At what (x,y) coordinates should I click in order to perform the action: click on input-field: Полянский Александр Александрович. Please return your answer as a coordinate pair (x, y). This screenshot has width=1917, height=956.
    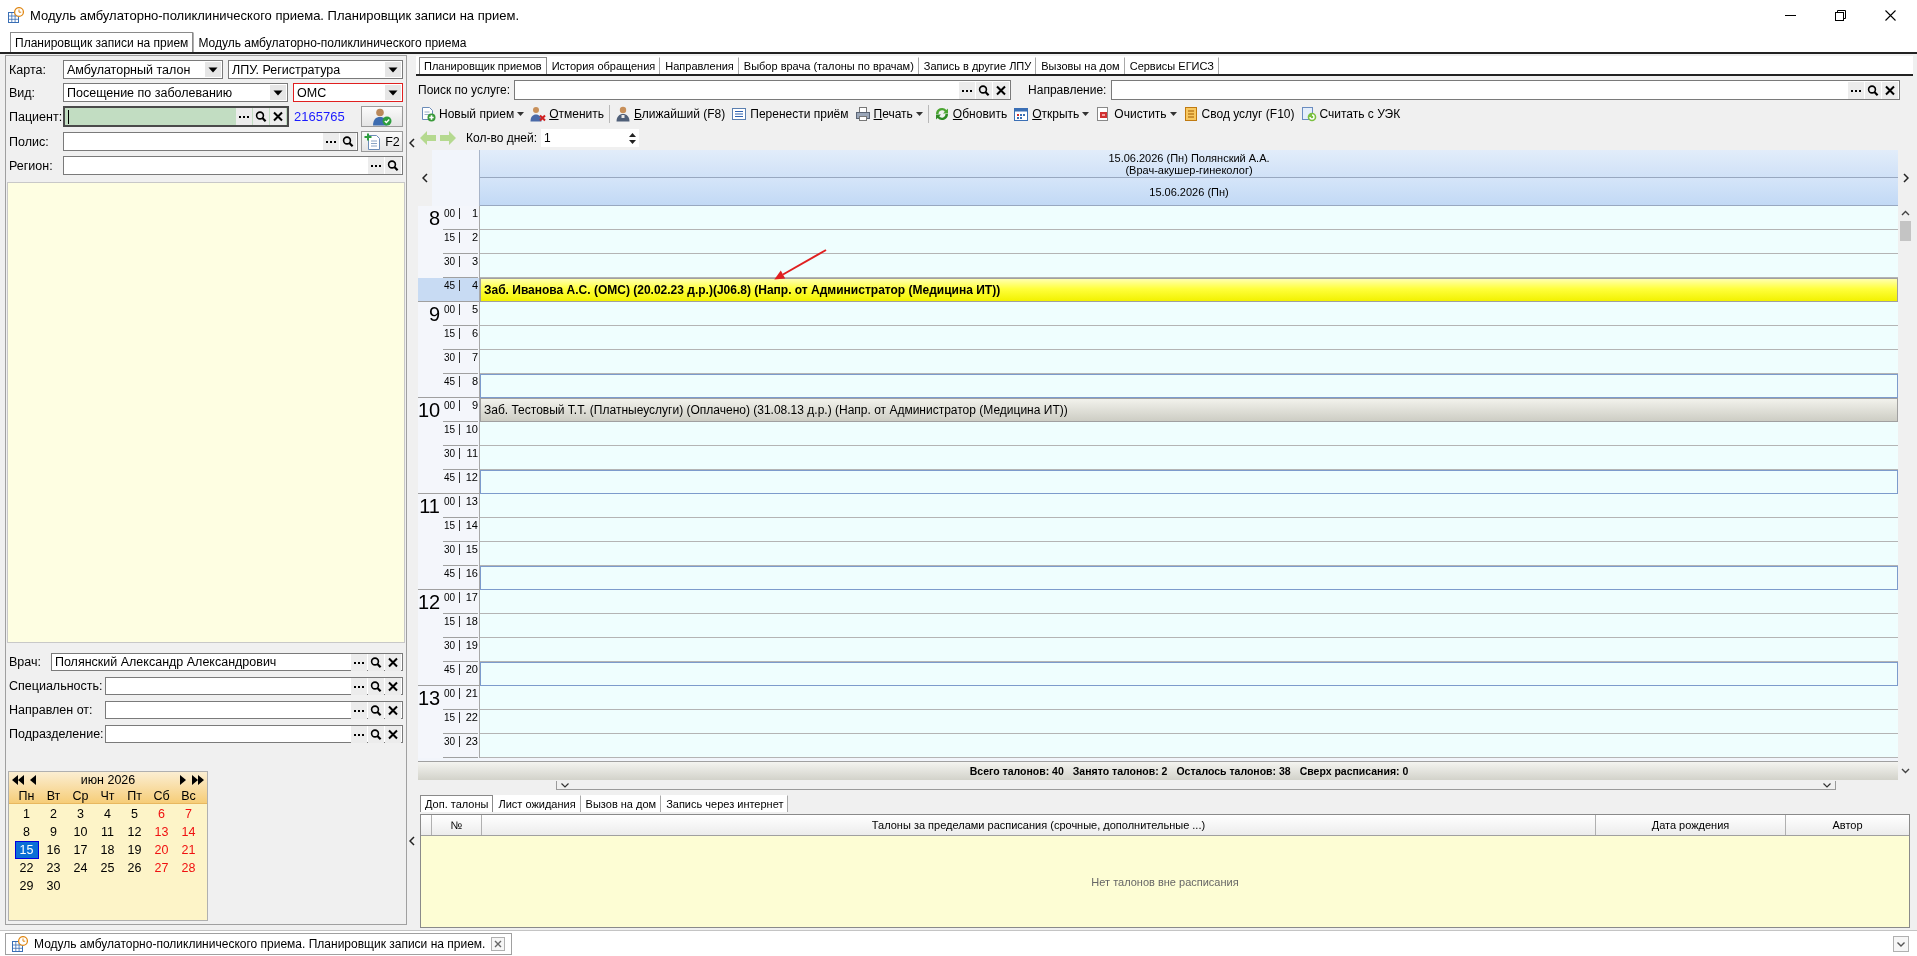
    Looking at the image, I should click on (226, 662).